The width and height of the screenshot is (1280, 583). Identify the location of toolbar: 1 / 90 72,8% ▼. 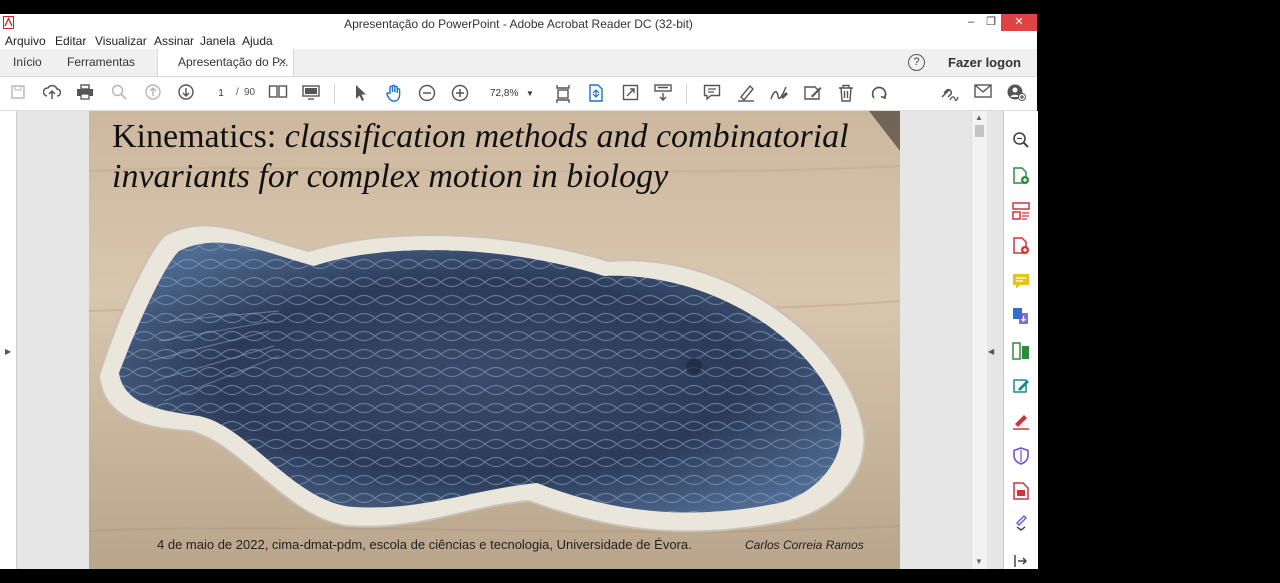
(518, 94).